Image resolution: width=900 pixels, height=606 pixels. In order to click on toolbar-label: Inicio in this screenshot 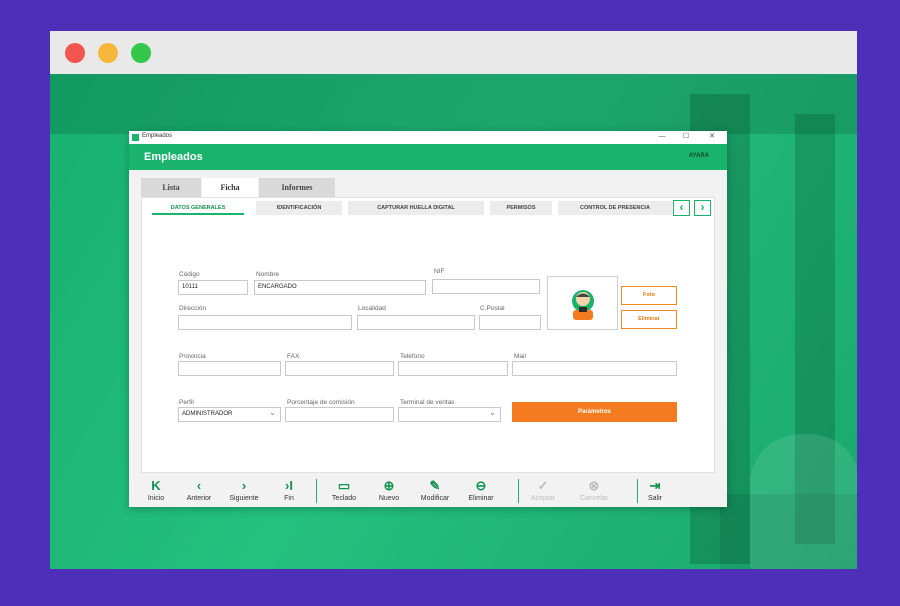, I will do `click(156, 498)`.